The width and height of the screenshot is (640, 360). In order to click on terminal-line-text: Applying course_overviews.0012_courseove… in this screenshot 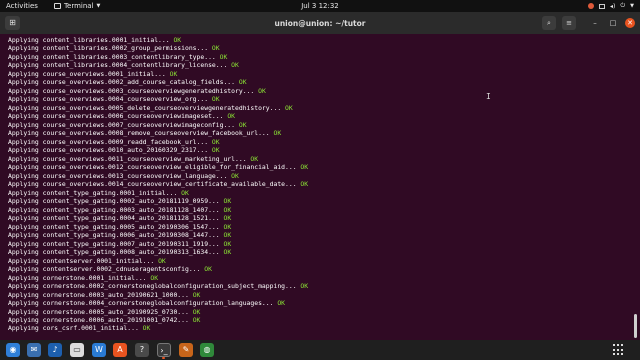, I will do `click(154, 167)`.